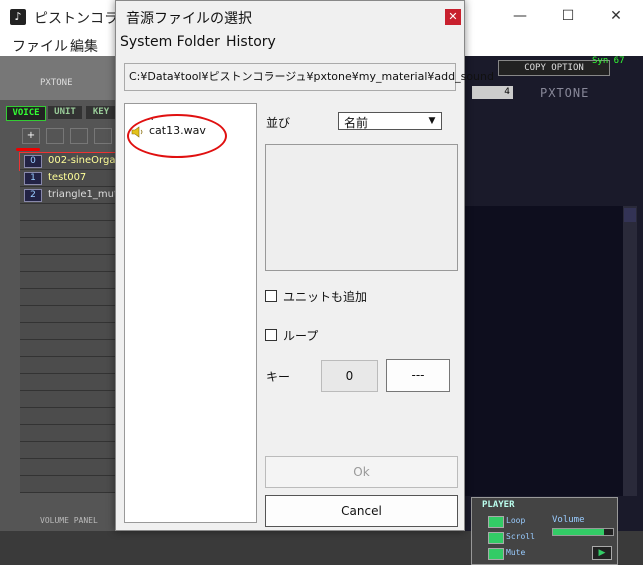 Image resolution: width=643 pixels, height=565 pixels. I want to click on volume-slider, so click(583, 532).